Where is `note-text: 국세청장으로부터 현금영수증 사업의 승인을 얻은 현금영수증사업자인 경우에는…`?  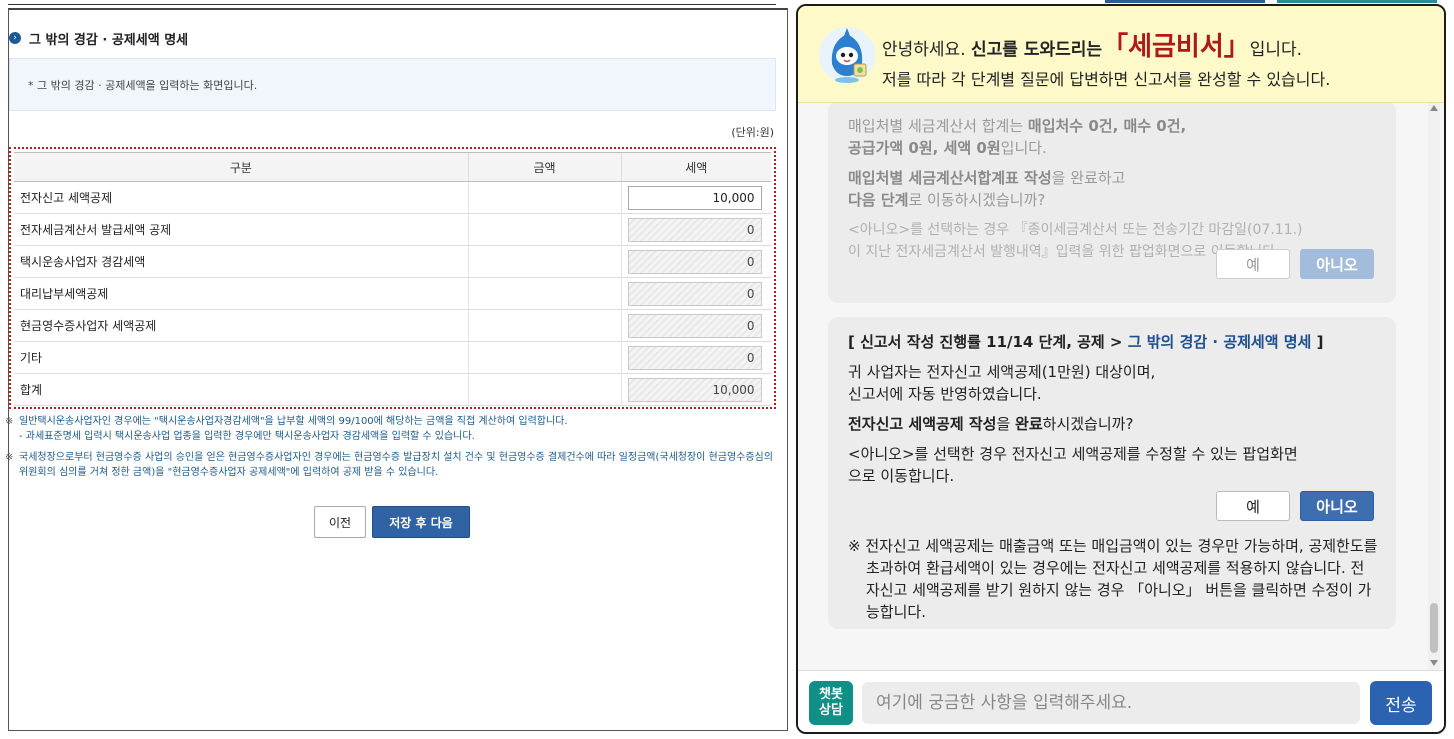 note-text: 국세청장으로부터 현금영수증 사업의 승인을 얻은 현금영수증사업자인 경우에는… is located at coordinates (396, 465).